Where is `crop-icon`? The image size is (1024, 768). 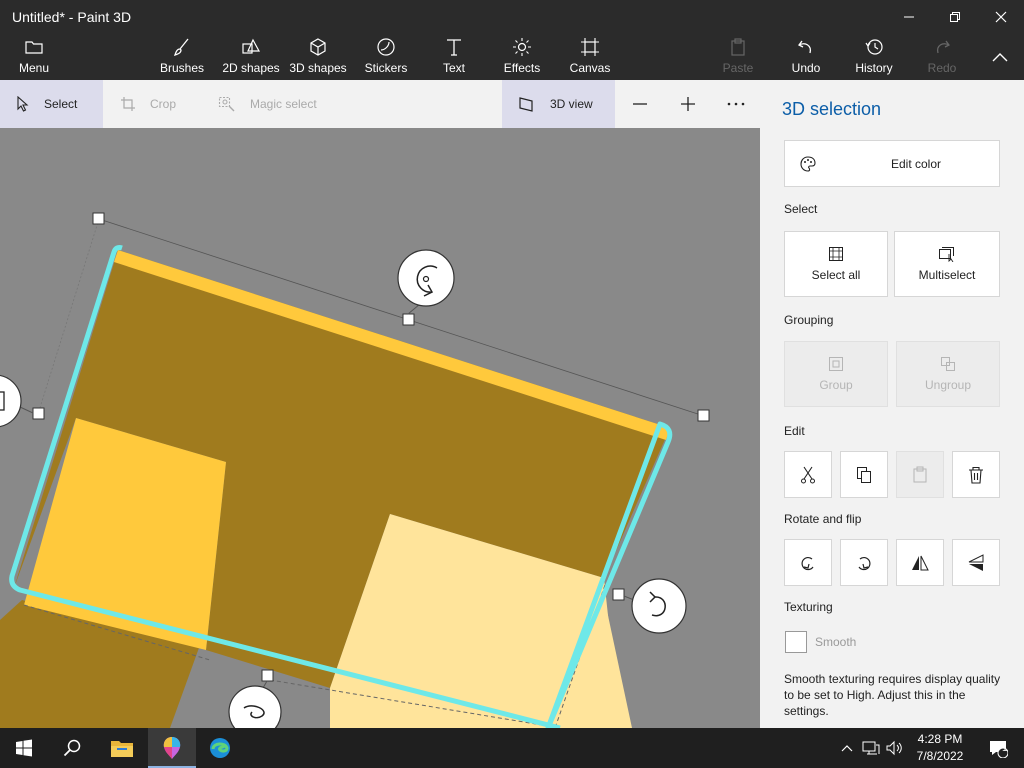 crop-icon is located at coordinates (128, 104).